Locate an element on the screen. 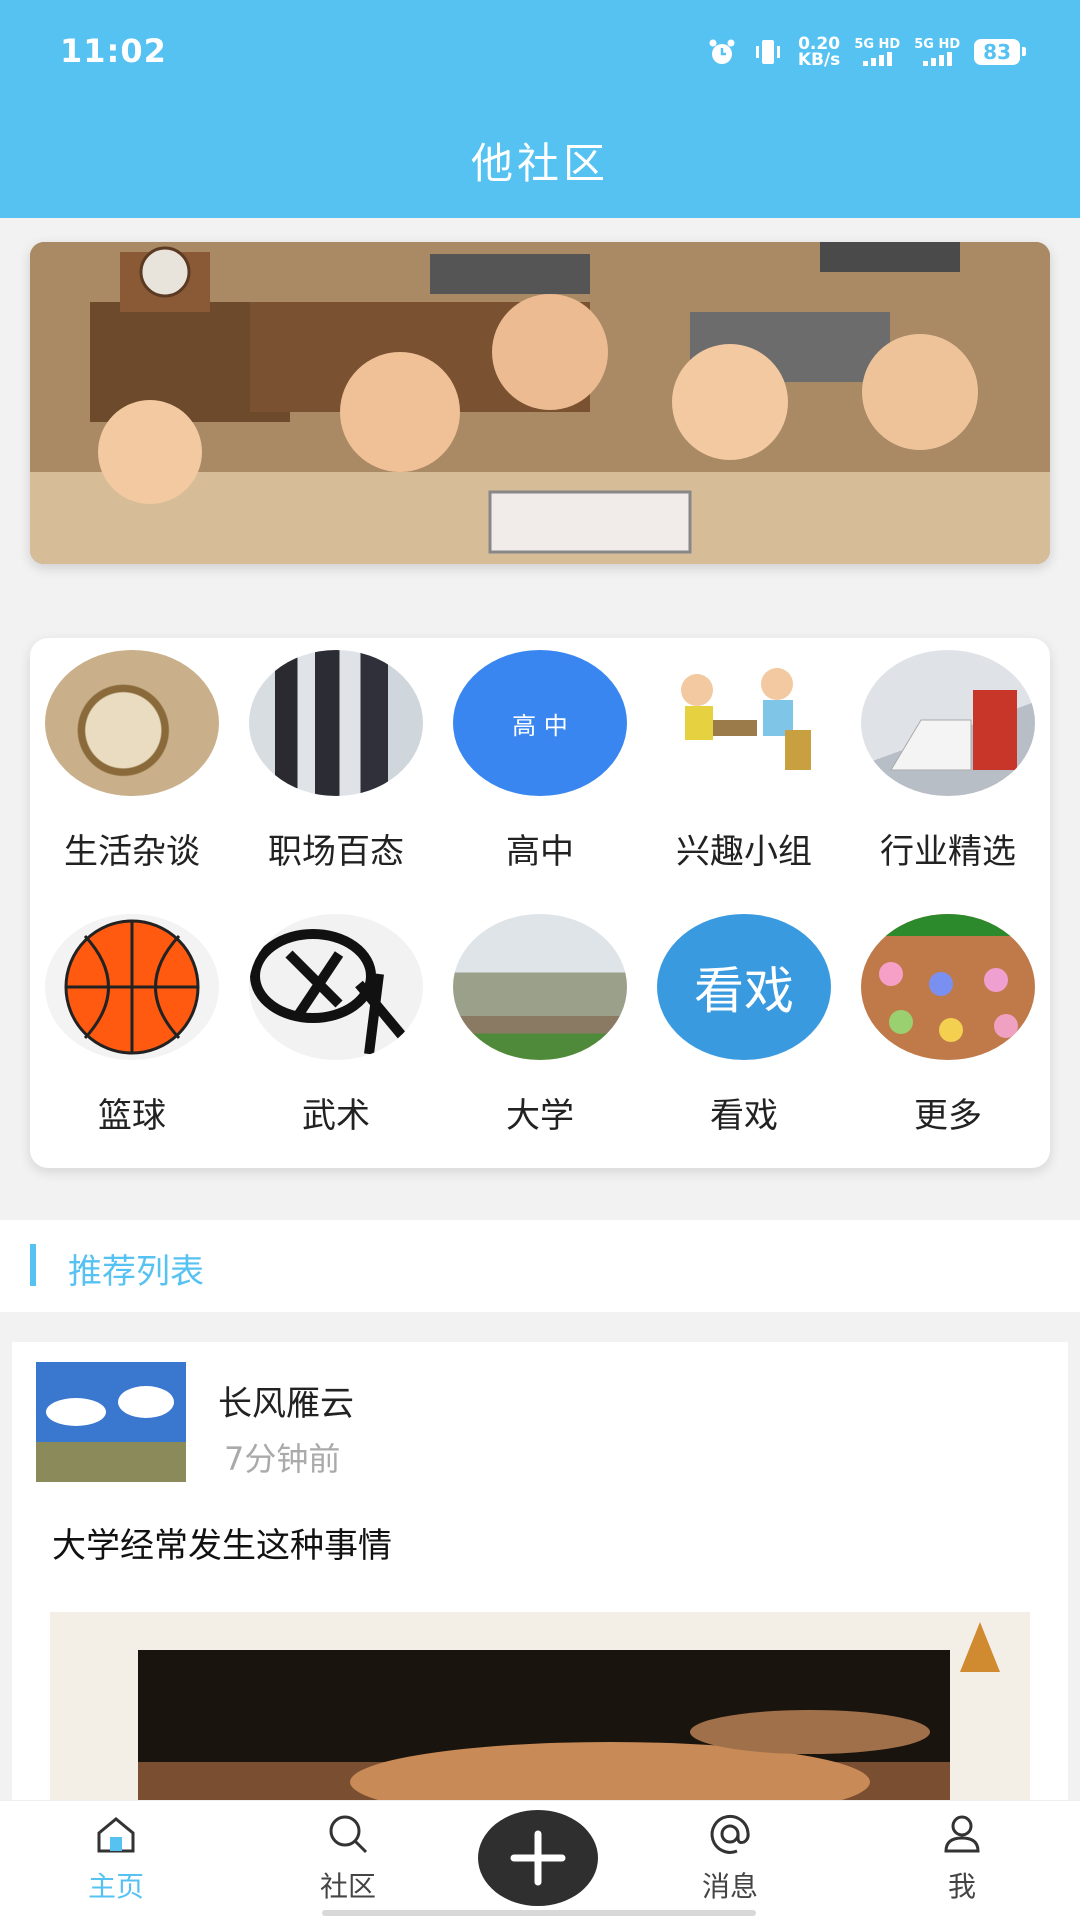  nav-messages: 消息 is located at coordinates (730, 1858).